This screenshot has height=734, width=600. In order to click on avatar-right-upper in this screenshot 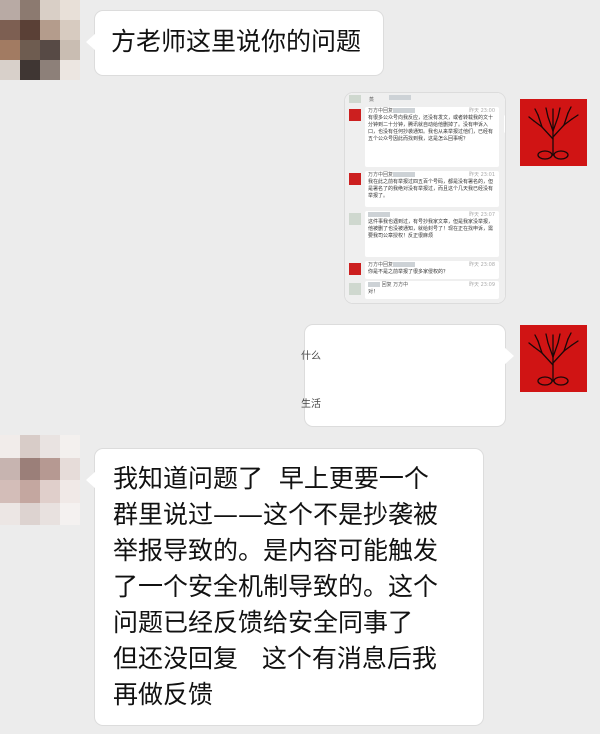, I will do `click(553, 132)`.